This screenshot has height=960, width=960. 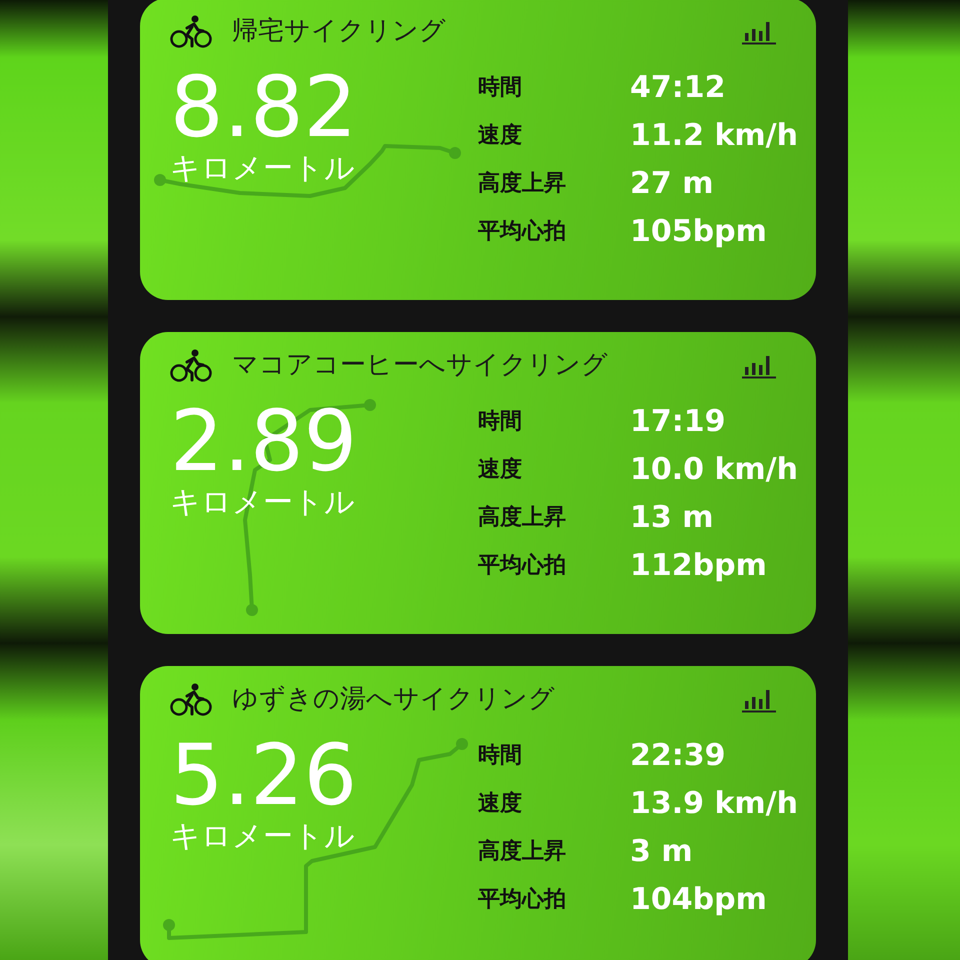 What do you see at coordinates (714, 803) in the screenshot?
I see `stat-value: 13.9 km/h` at bounding box center [714, 803].